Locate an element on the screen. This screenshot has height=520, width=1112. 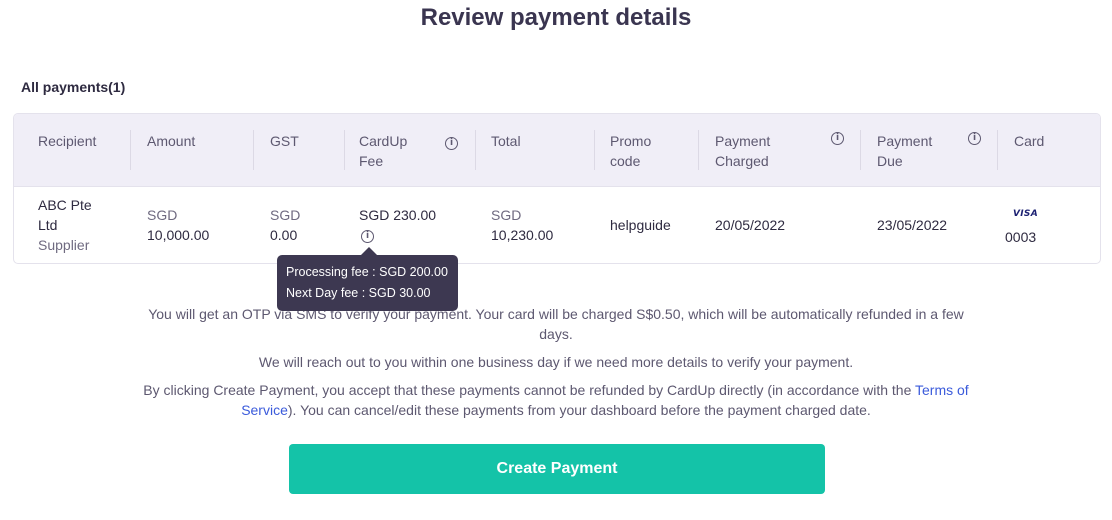
gst-currency: SGD is located at coordinates (285, 215).